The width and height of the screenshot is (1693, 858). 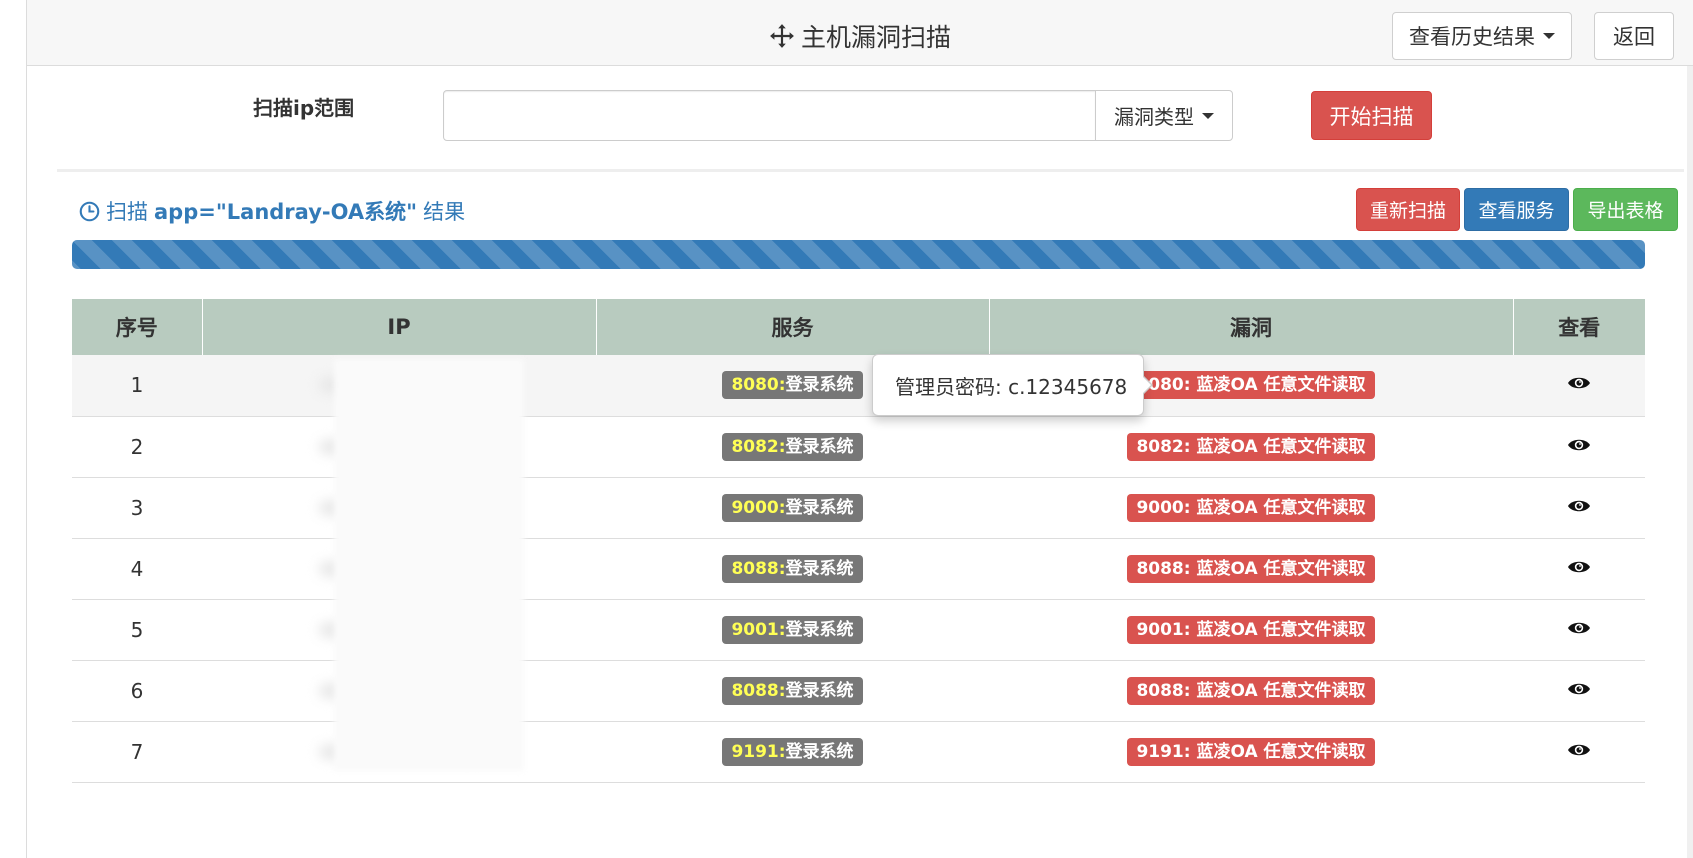 I want to click on table-row: 1 8080:登录系统 8080: 蓝凌OA 任意文件读取, so click(x=858, y=386).